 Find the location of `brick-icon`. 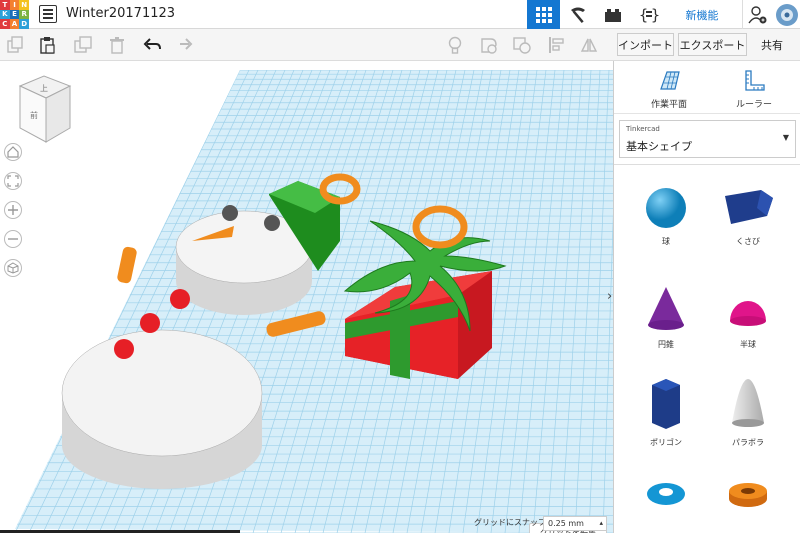

brick-icon is located at coordinates (613, 15).